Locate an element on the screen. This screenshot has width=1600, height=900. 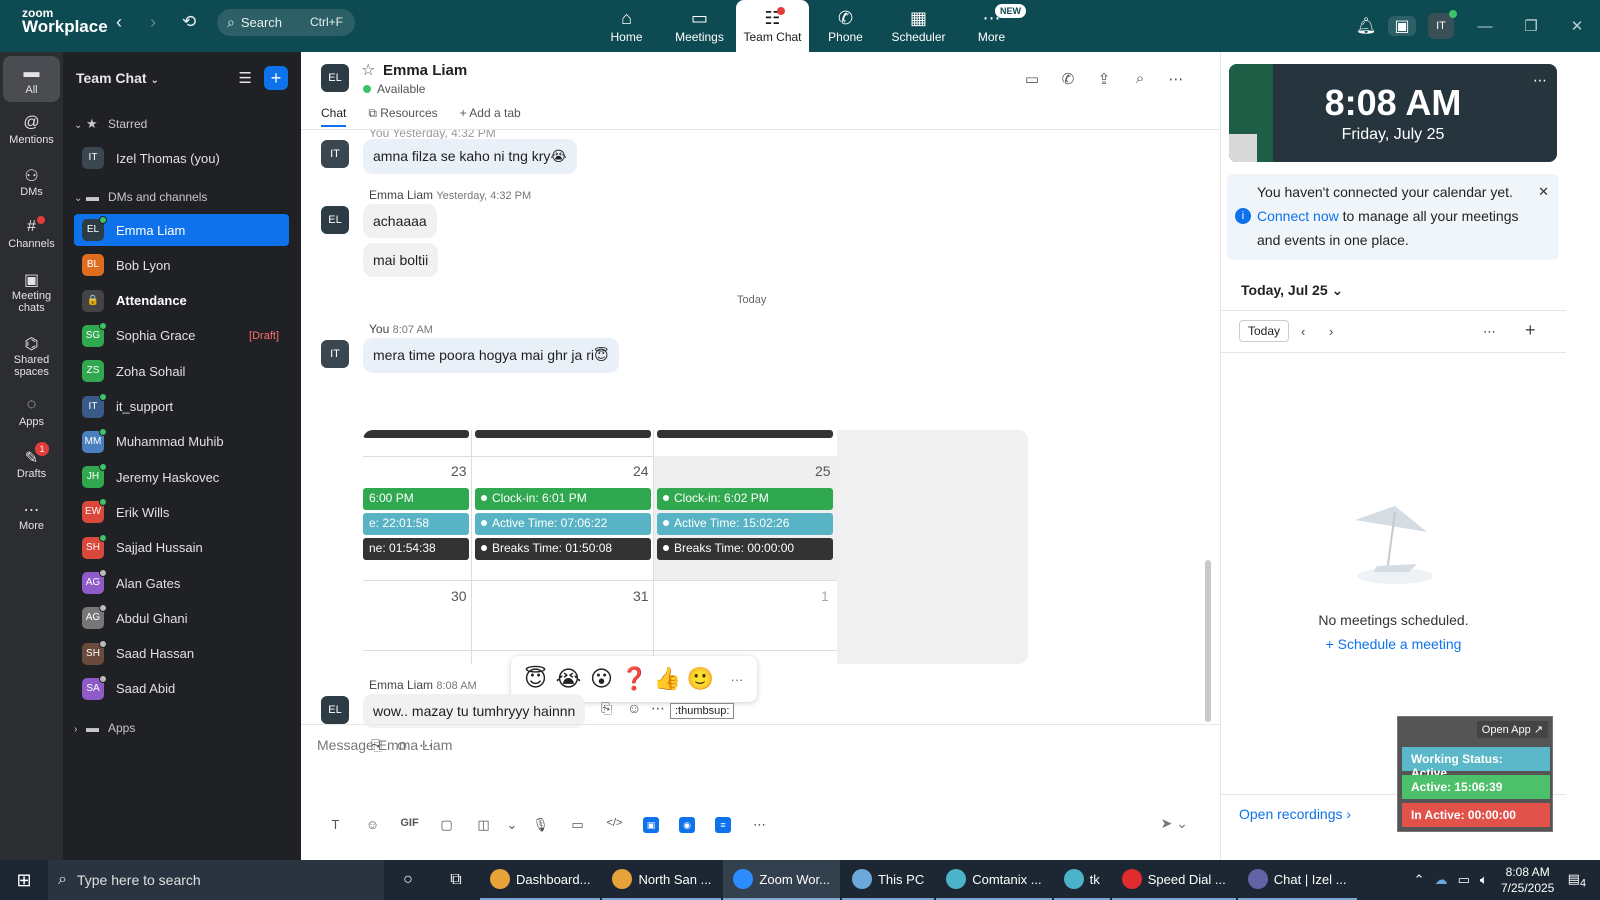
contact-item: AG Alan Gates is located at coordinates (181, 583).